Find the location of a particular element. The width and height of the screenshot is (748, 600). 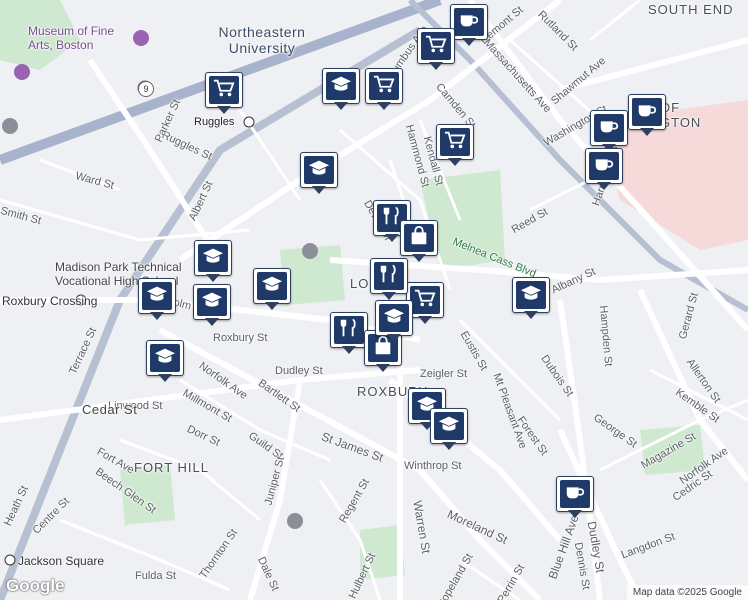

label-northeastern: Northeastern University is located at coordinates (262, 40).